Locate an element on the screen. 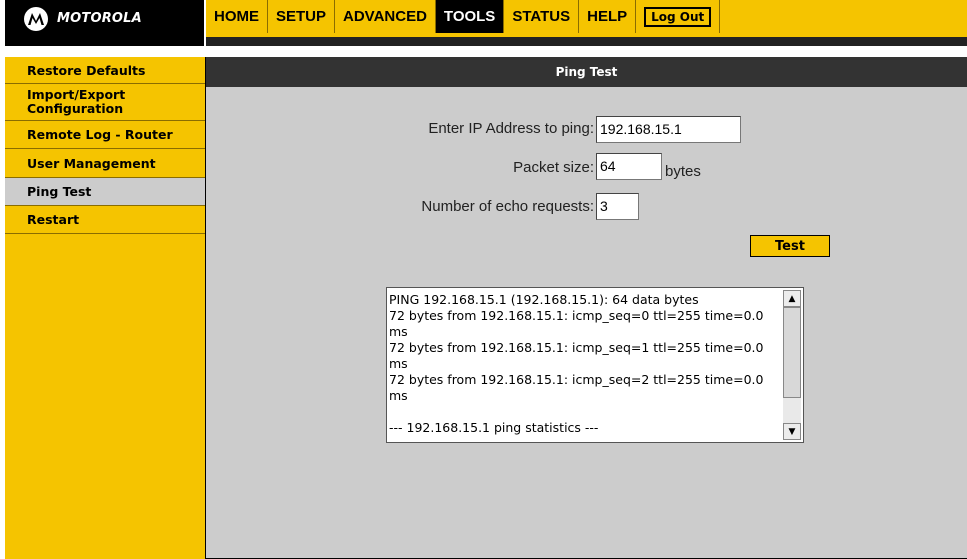 The height and width of the screenshot is (559, 967). sidebar-item-remote-log: Remote Log - Router is located at coordinates (105, 135).